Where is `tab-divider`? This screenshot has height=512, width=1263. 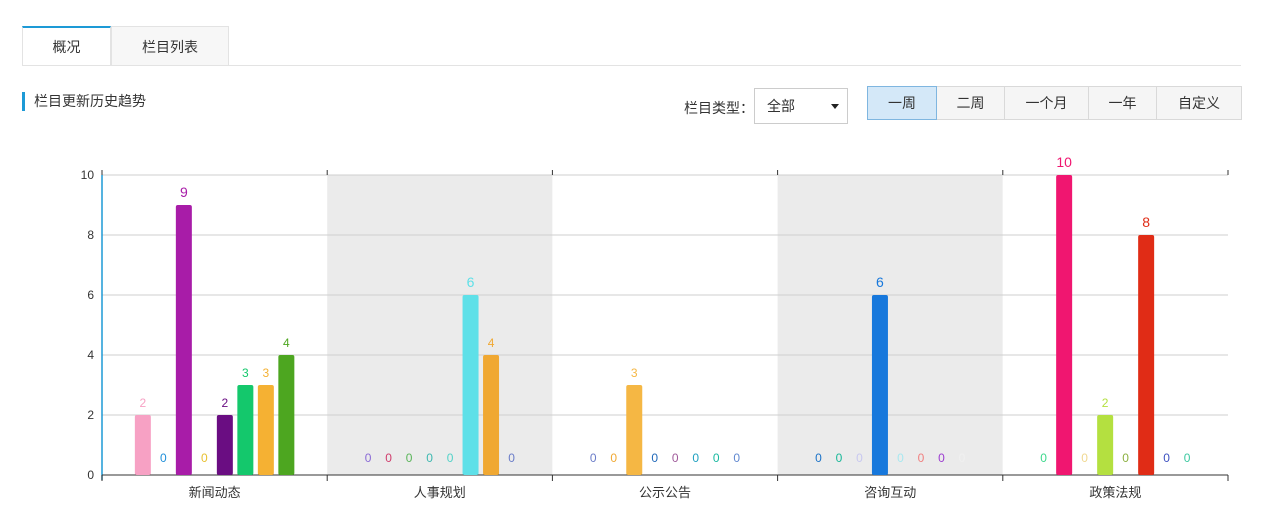
tab-divider is located at coordinates (631, 65).